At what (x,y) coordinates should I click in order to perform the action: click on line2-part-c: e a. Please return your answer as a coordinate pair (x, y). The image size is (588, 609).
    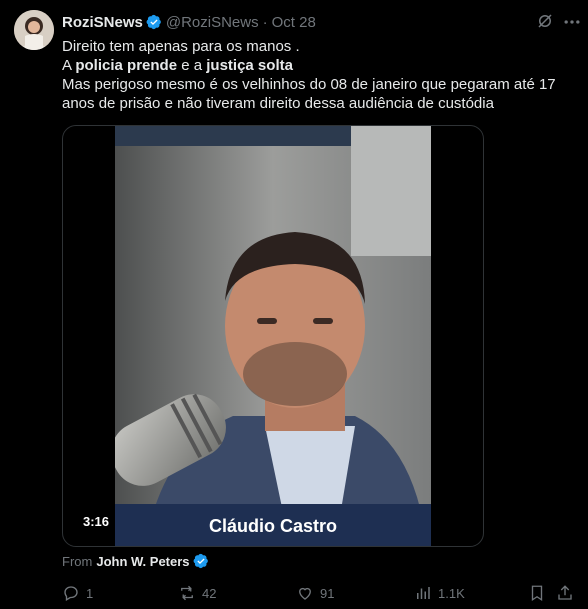
    Looking at the image, I should click on (192, 65).